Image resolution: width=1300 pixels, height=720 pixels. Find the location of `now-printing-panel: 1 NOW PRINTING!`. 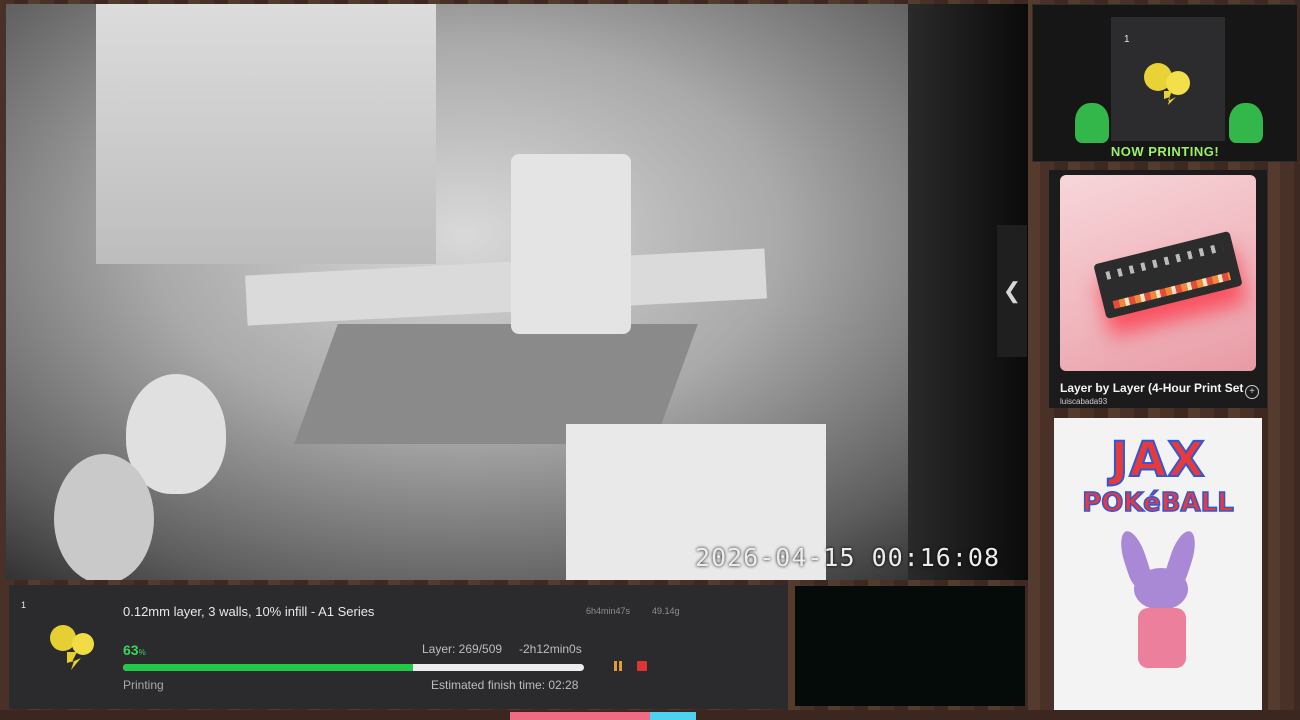

now-printing-panel: 1 NOW PRINTING! is located at coordinates (1165, 83).